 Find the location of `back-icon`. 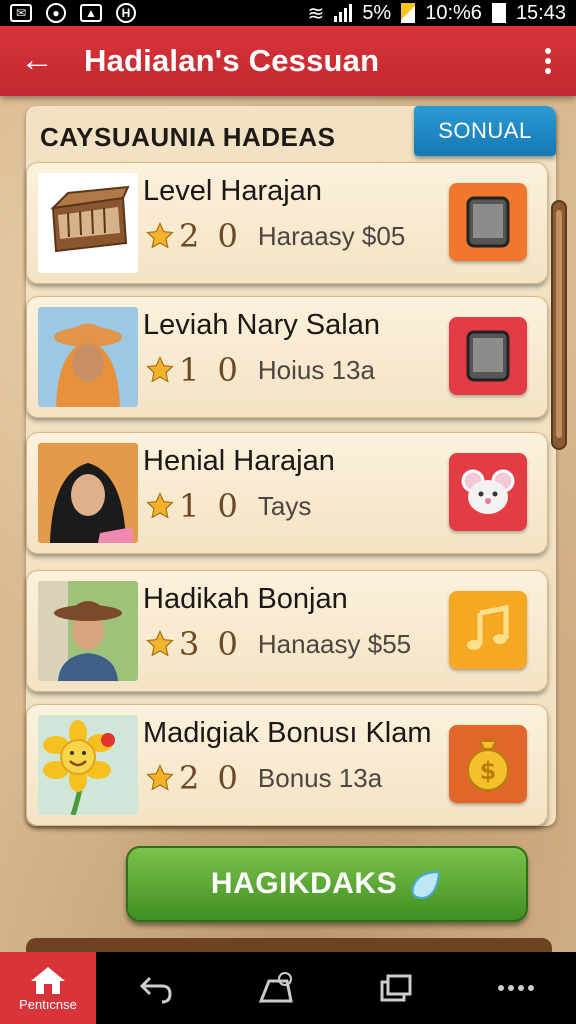

back-icon is located at coordinates (155, 990).